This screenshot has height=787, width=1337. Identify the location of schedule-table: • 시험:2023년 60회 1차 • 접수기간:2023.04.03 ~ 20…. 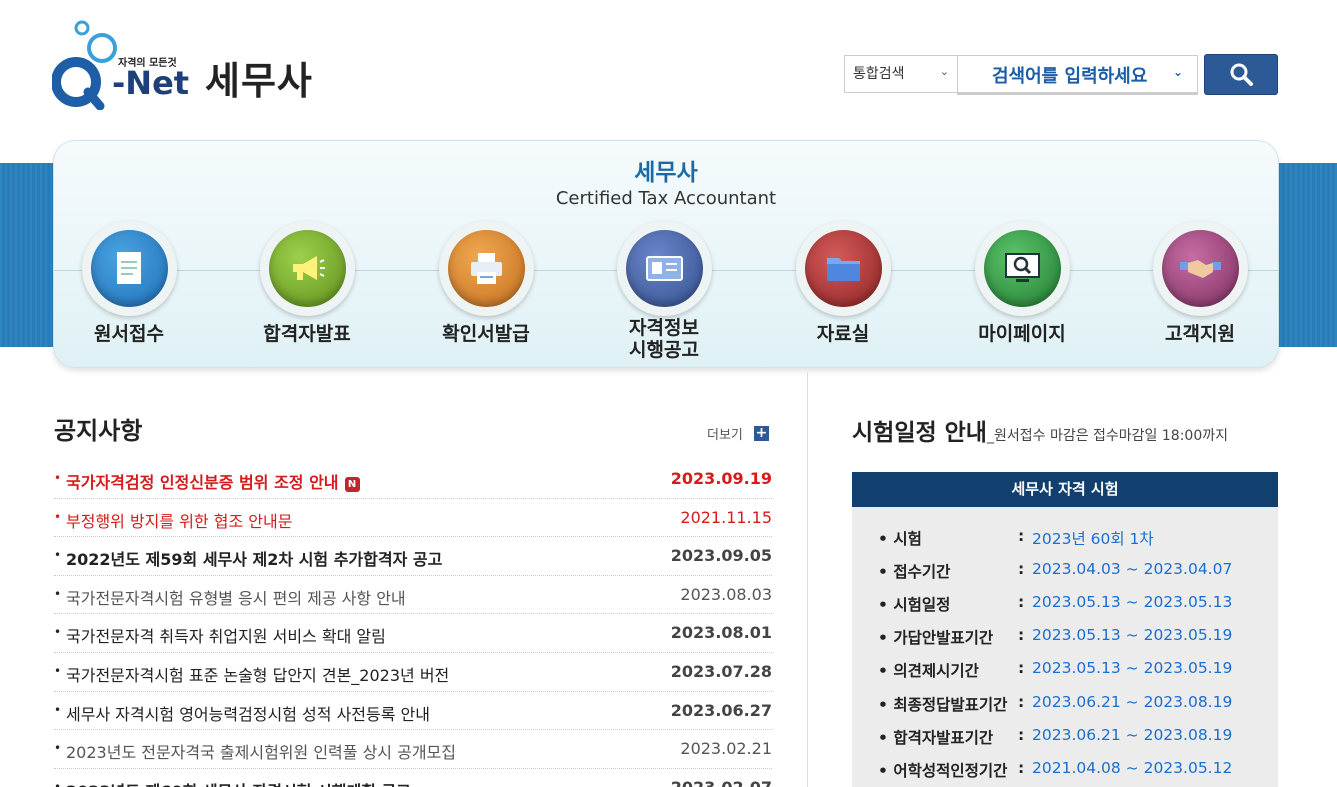
(1065, 647).